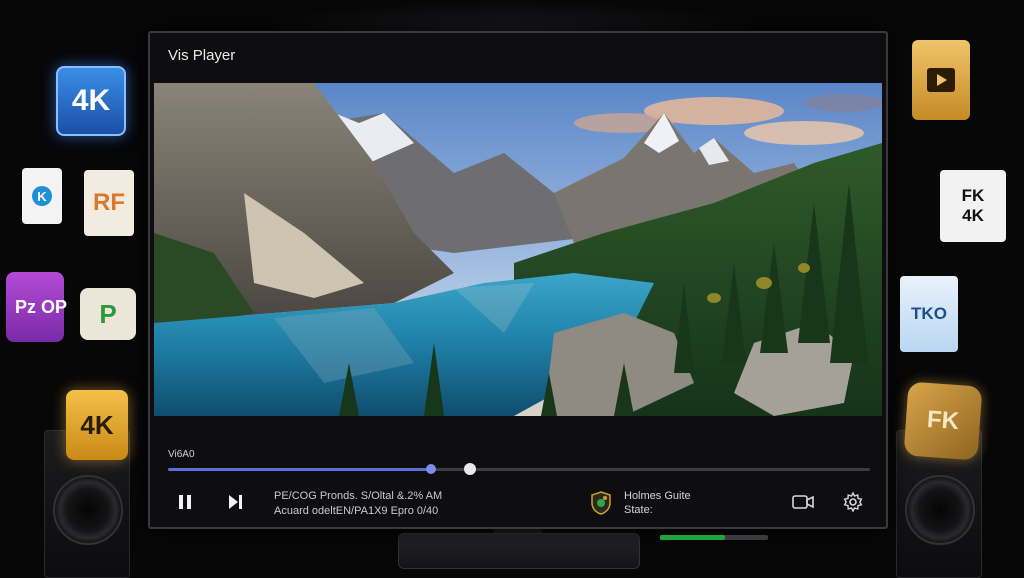 The height and width of the screenshot is (578, 1024). I want to click on next-button, so click(235, 502).